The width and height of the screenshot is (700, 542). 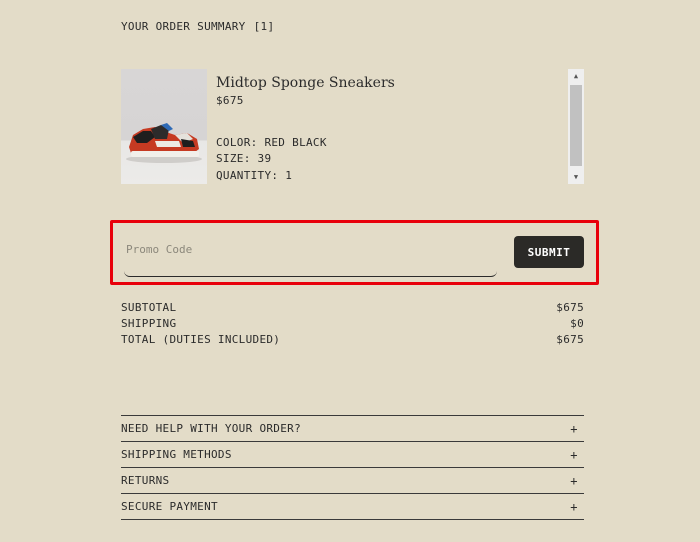 I want to click on accordion-need-help: NEED HELP WITH YOUR ORDER? +, so click(x=352, y=429).